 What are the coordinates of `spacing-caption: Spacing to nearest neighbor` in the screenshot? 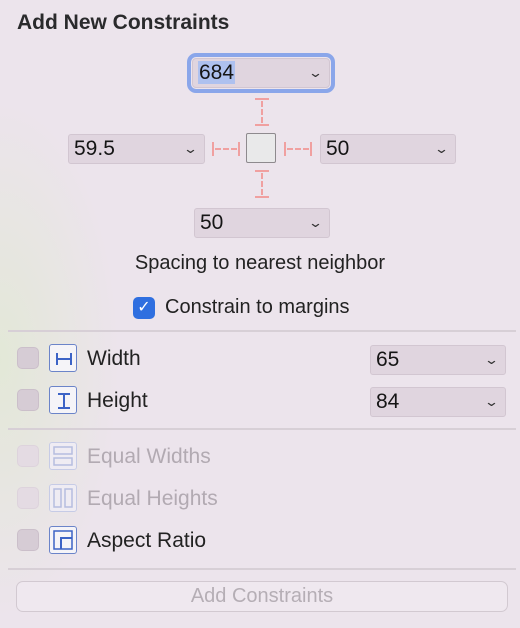 It's located at (260, 263).